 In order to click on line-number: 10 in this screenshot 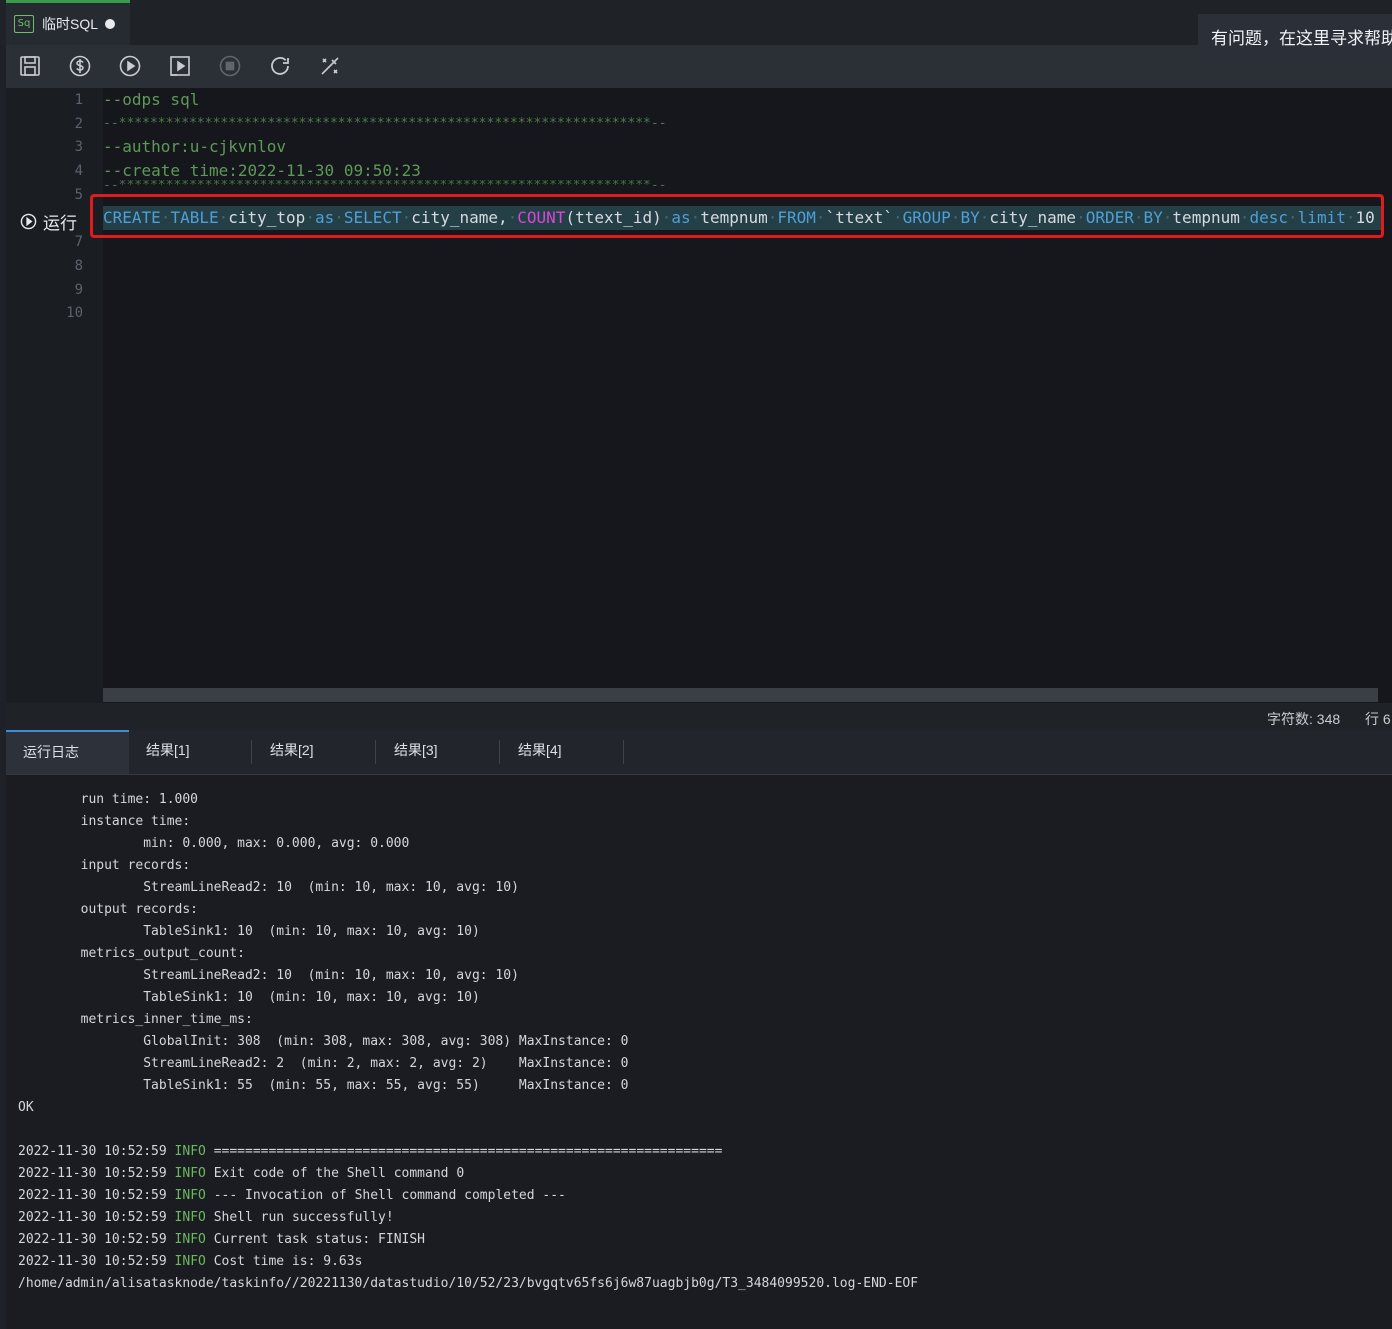, I will do `click(53, 313)`.